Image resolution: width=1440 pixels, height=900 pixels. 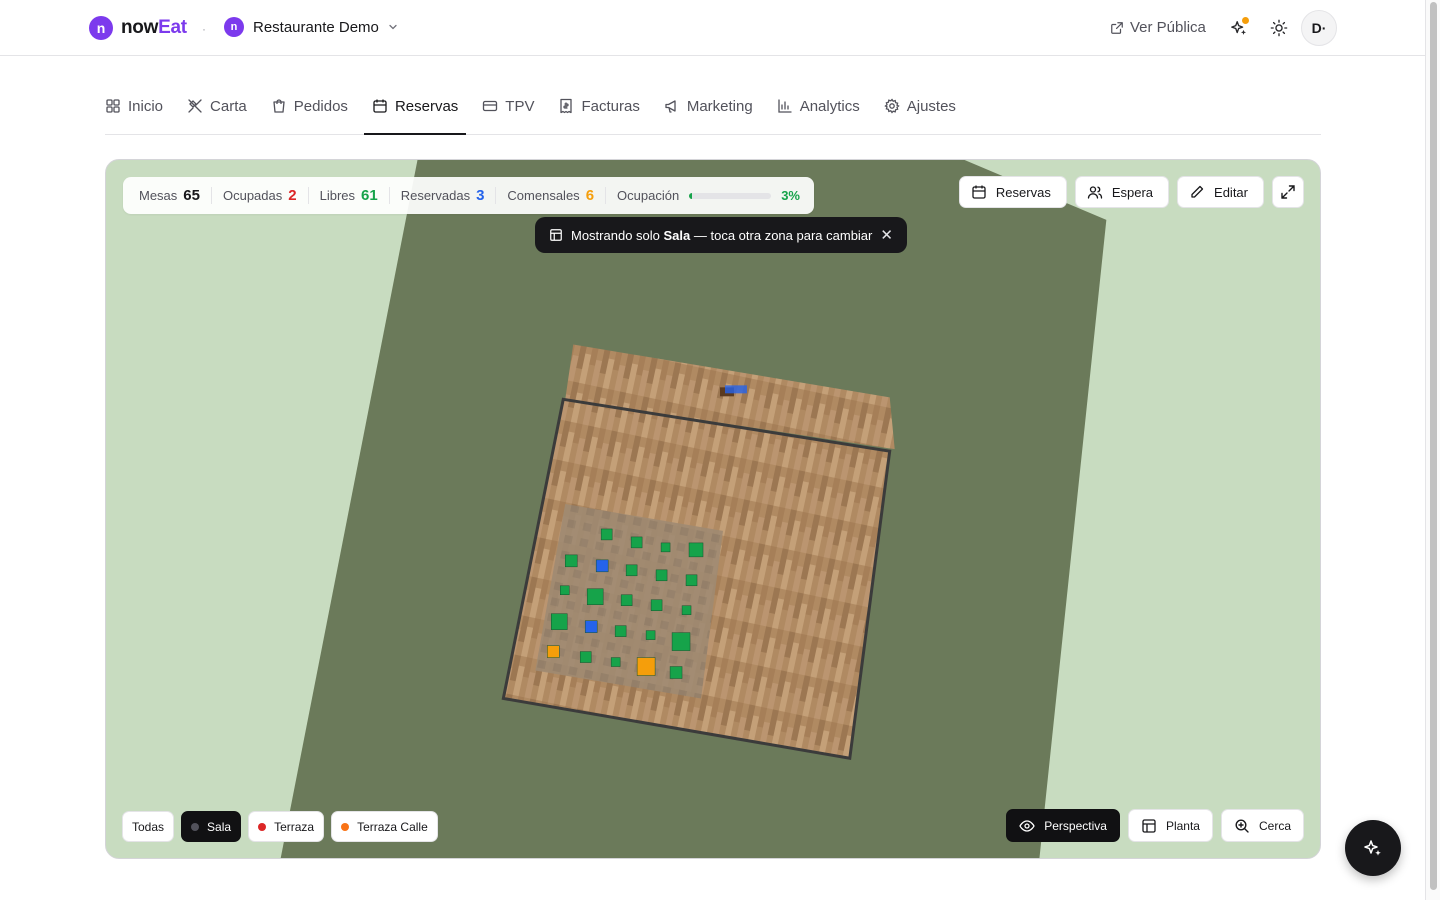 What do you see at coordinates (1170, 825) in the screenshot?
I see `planta-button: Planta` at bounding box center [1170, 825].